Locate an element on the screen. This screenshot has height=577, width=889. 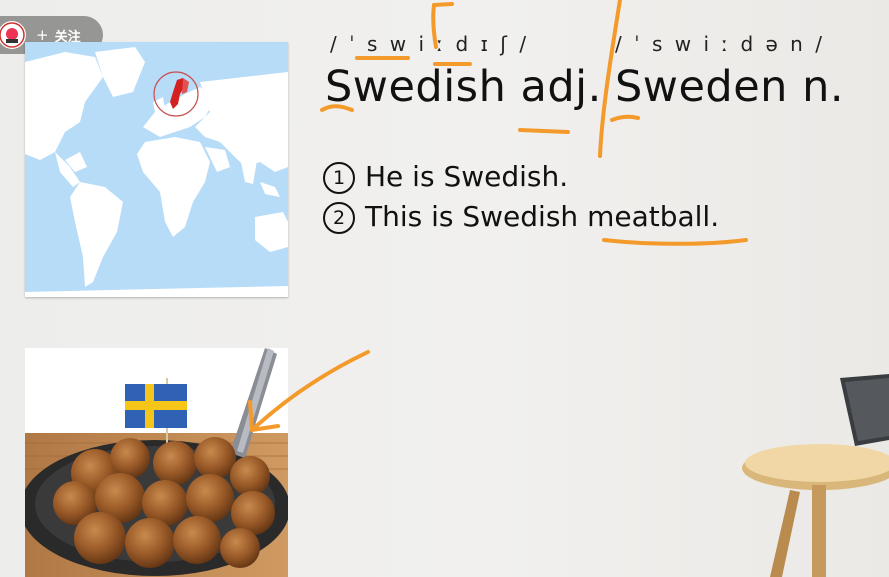
ipa-sweden: / ˈ s w i ː d ə n / is located at coordinates (720, 44).